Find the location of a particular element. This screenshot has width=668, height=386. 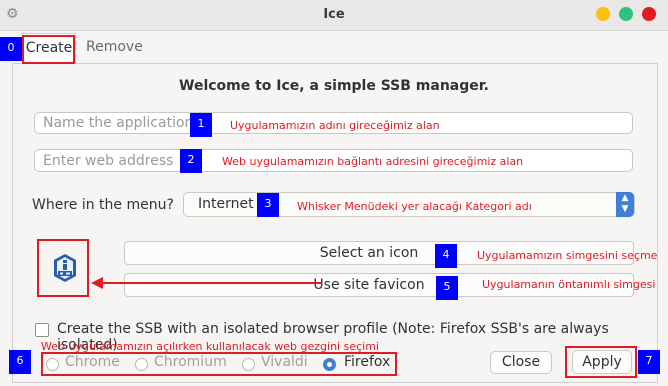

window-title: Ice is located at coordinates (334, 14).